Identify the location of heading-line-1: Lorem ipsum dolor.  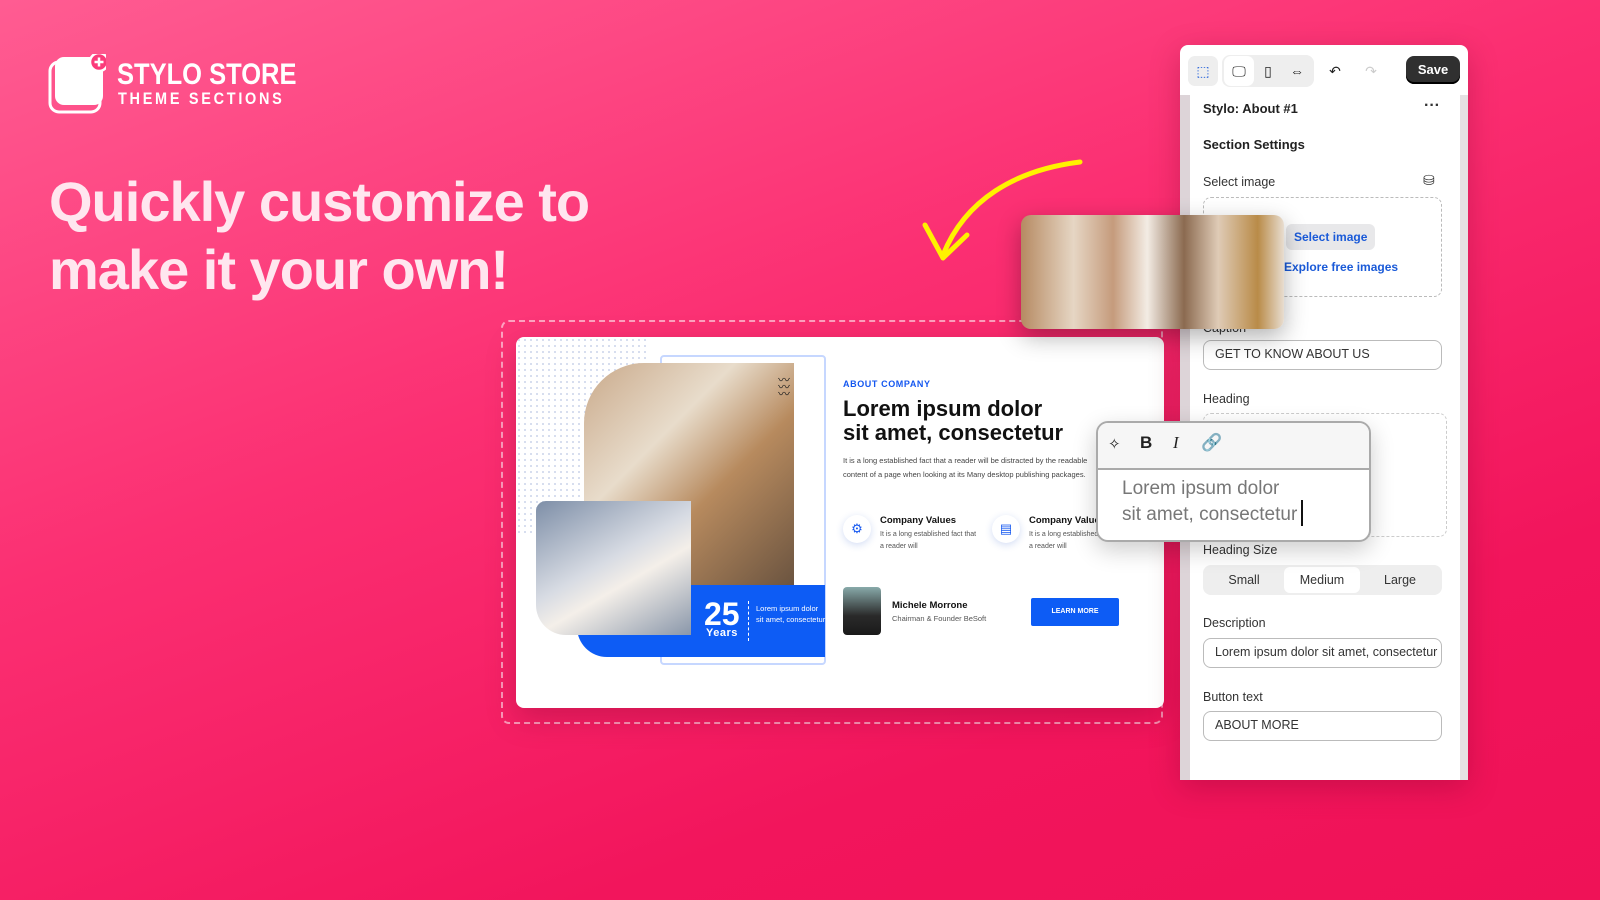
(943, 408).